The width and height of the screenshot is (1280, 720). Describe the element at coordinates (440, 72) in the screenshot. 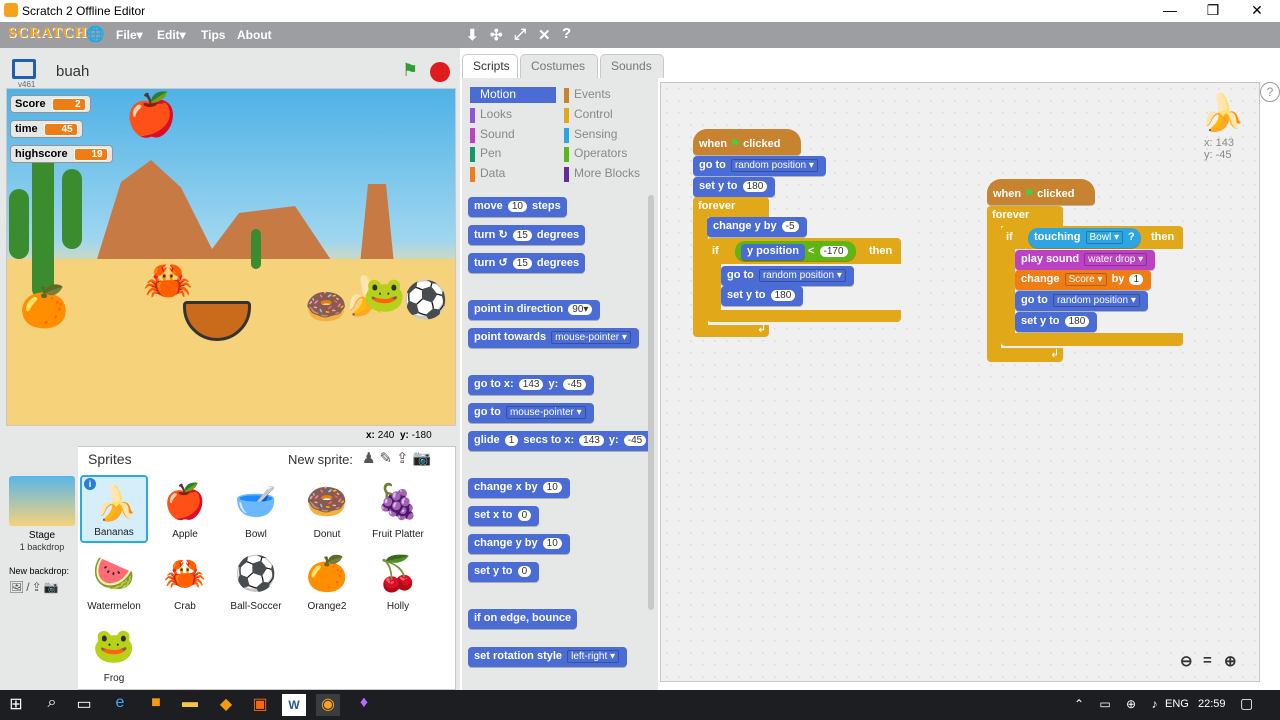

I see `stop-icon` at that location.